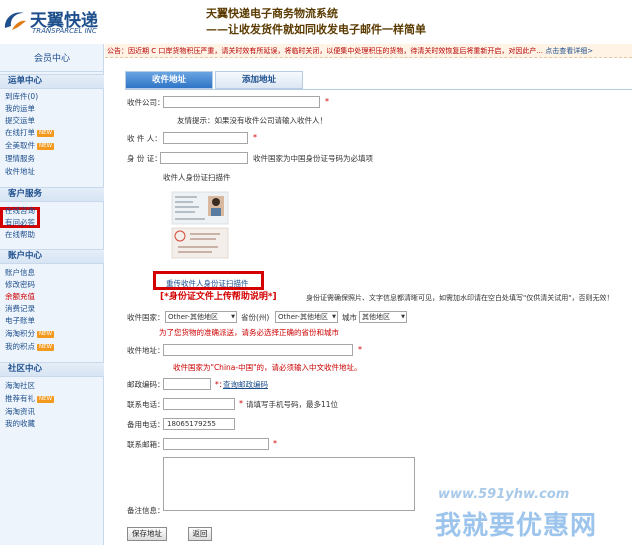 The height and width of the screenshot is (545, 632). What do you see at coordinates (30, 146) in the screenshot?
I see `sidebar-item-us-pickup: 全美取件 NEW` at bounding box center [30, 146].